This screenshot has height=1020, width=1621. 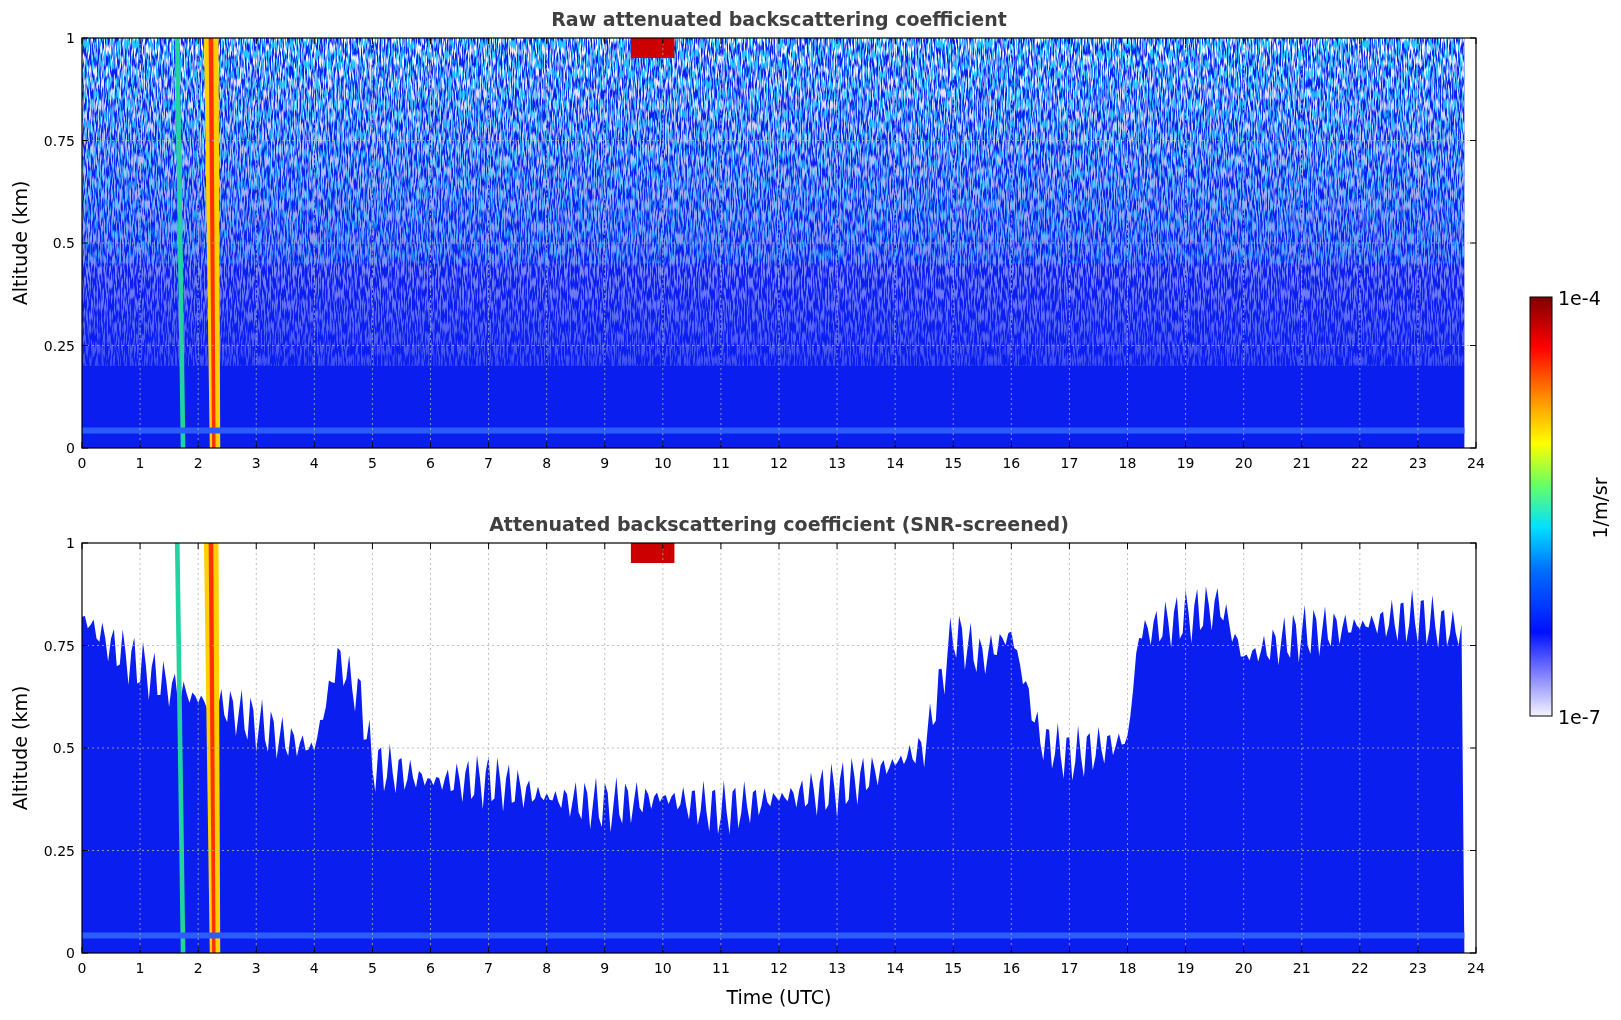 I want to click on panel-title: Attenuated backscattering coefficient (SNR-screened), so click(x=779, y=524).